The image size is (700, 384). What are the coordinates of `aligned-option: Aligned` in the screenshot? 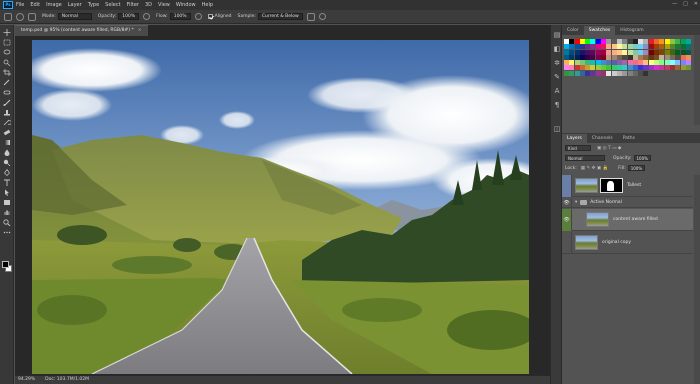 It's located at (219, 16).